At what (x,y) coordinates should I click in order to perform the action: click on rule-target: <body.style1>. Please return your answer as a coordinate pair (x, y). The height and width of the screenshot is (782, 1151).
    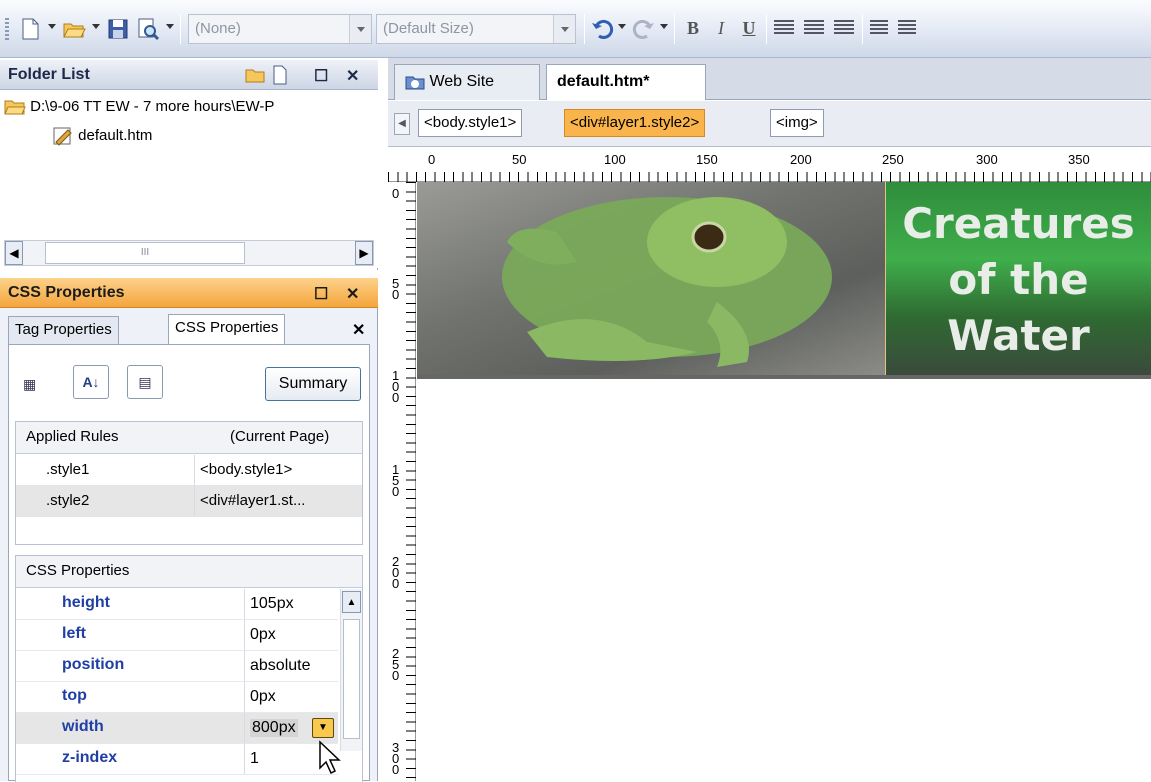
    Looking at the image, I should click on (246, 469).